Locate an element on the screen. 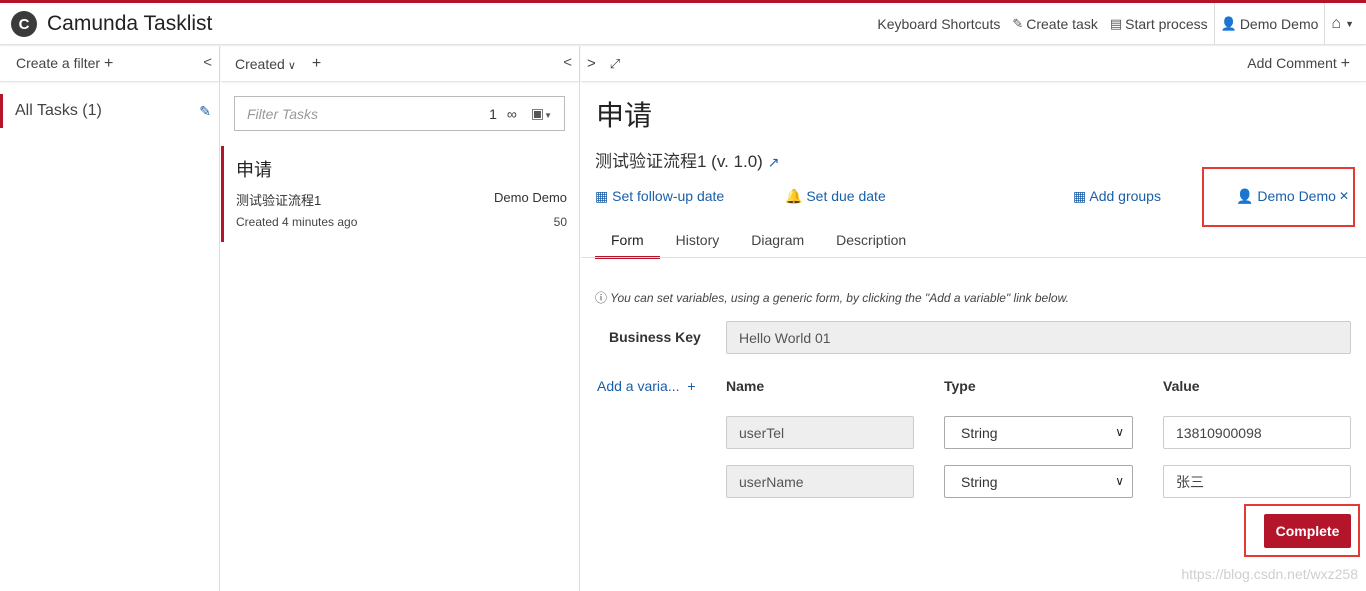 Image resolution: width=1366 pixels, height=591 pixels. process-definition: 测试验证流程1 (v. 1.0) ↗ is located at coordinates (687, 159).